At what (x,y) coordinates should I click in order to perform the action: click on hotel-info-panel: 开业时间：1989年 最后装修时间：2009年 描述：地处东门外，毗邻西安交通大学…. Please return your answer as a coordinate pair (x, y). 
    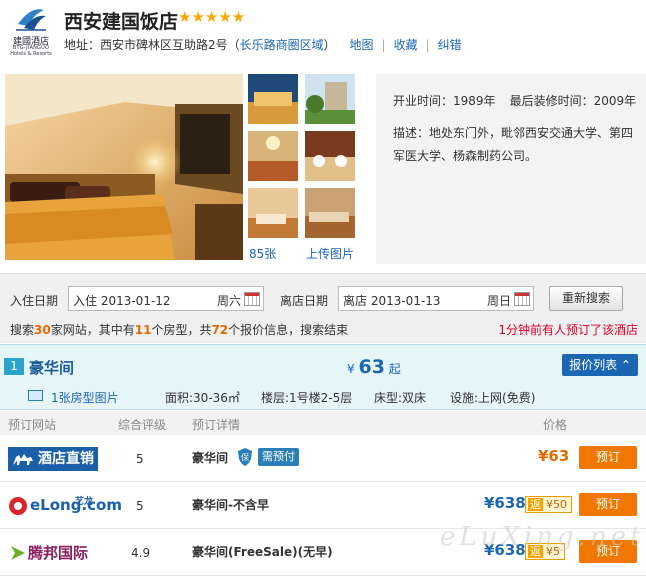
    Looking at the image, I should click on (511, 169).